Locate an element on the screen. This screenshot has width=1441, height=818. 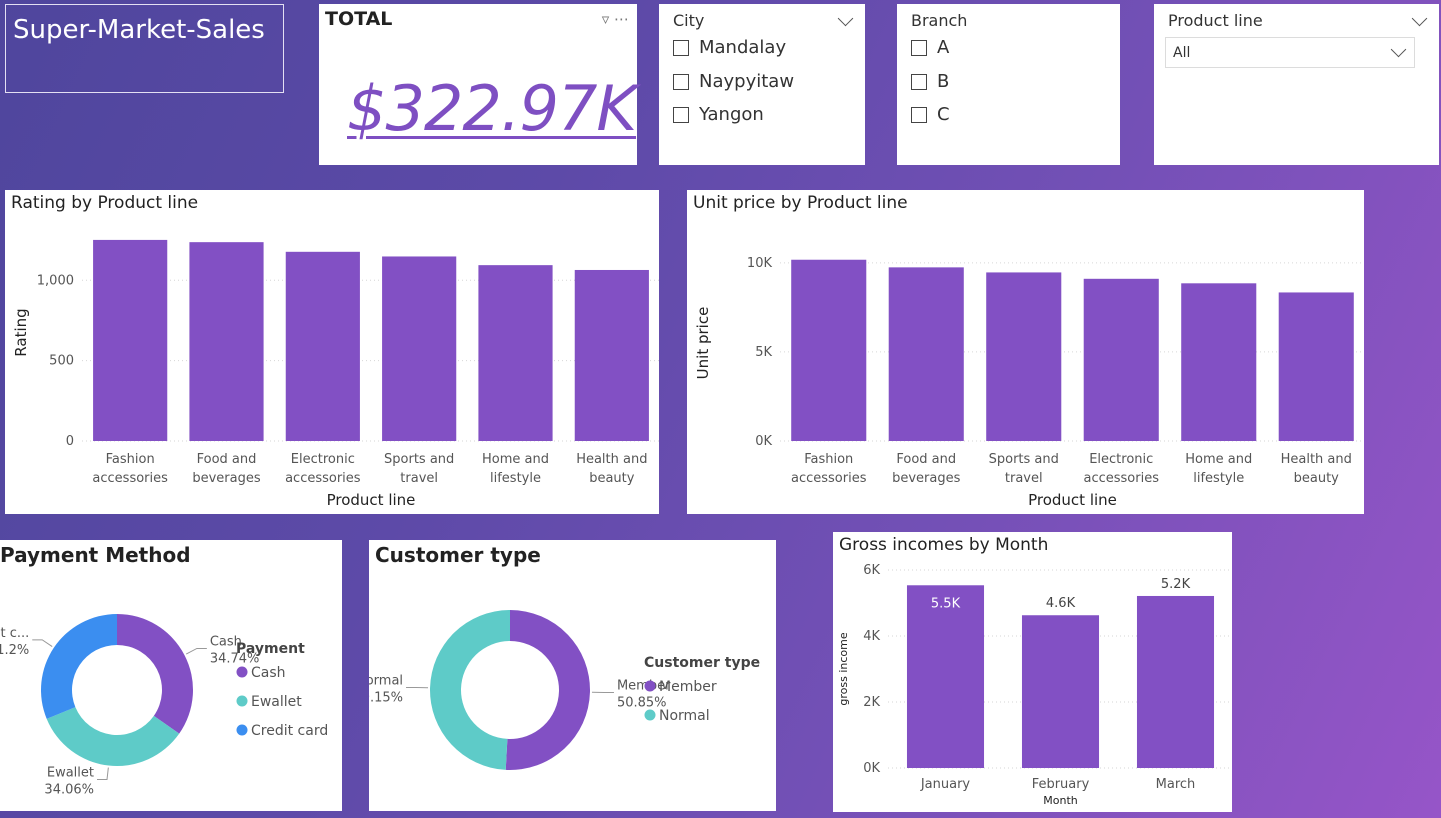
branch-option-b: B is located at coordinates (930, 81).